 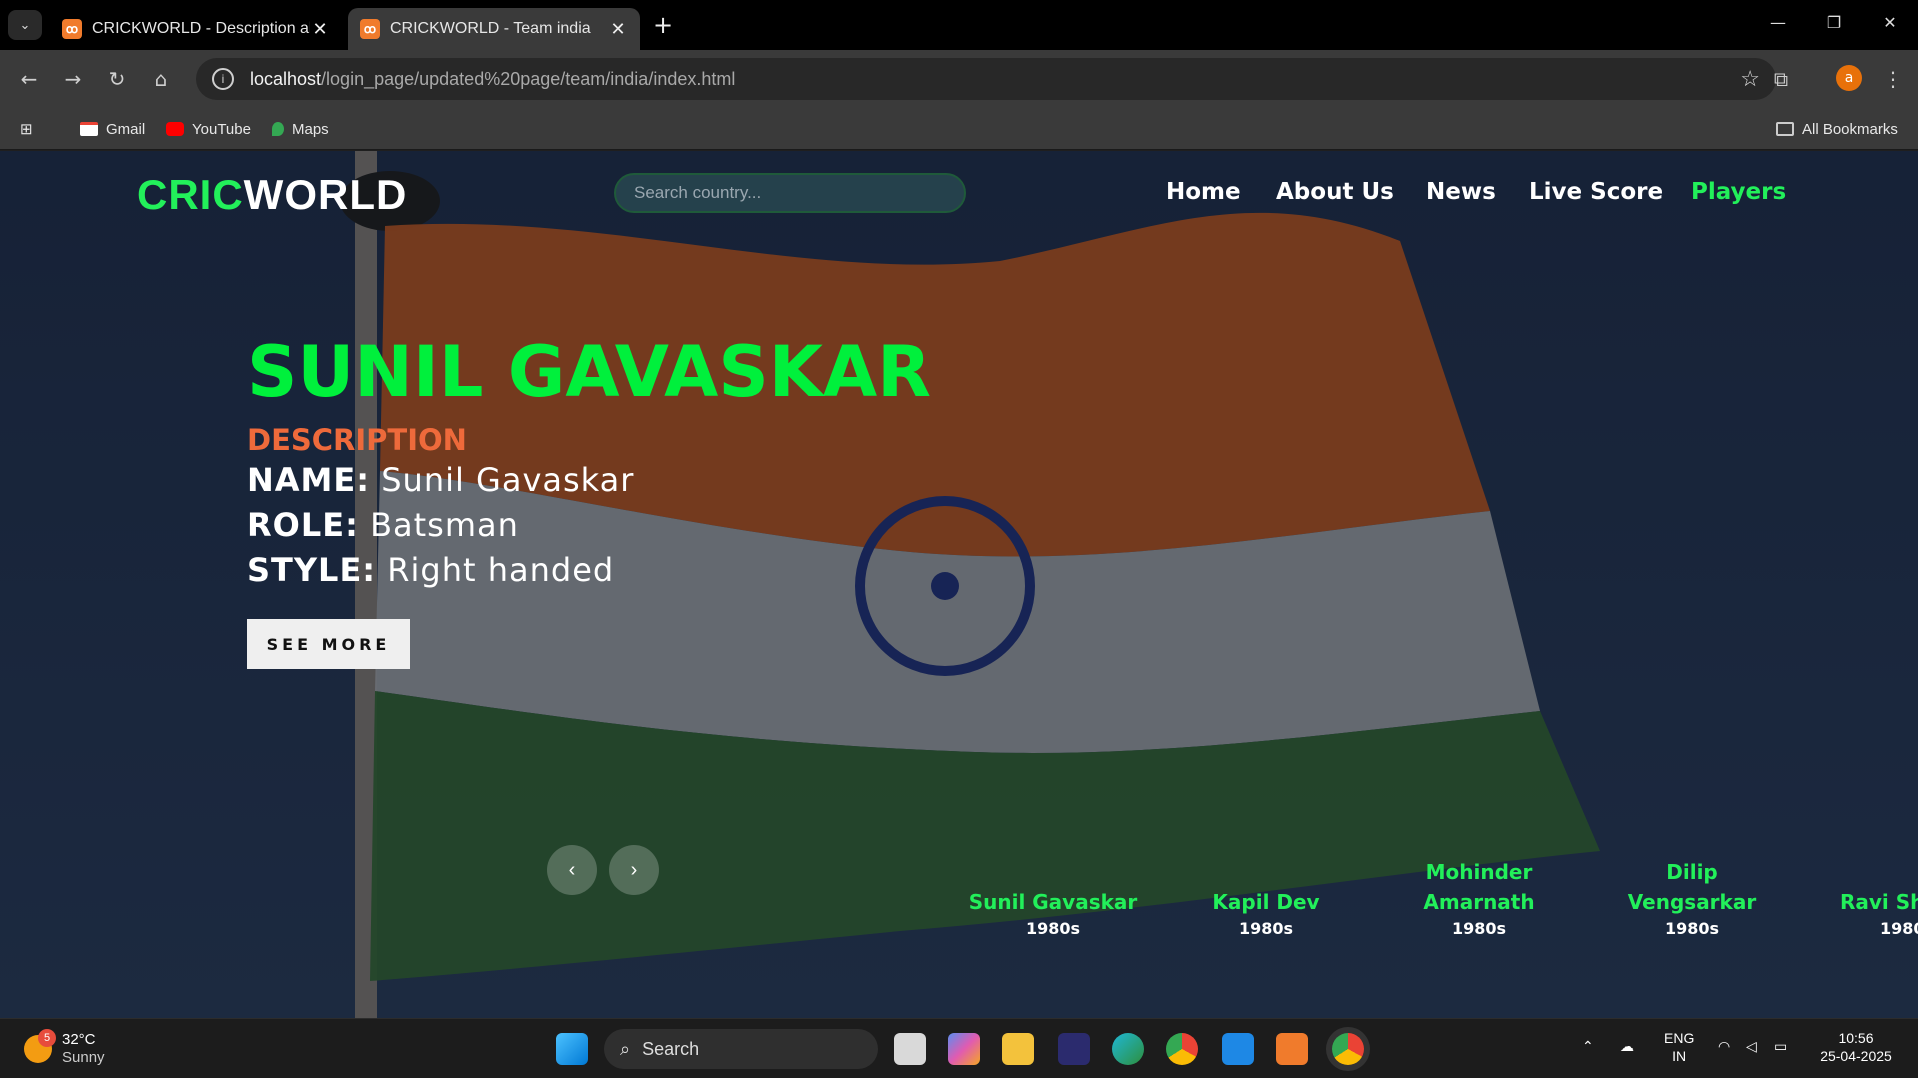 What do you see at coordinates (1266, 902) in the screenshot?
I see `thumb-name: Kapil Dev` at bounding box center [1266, 902].